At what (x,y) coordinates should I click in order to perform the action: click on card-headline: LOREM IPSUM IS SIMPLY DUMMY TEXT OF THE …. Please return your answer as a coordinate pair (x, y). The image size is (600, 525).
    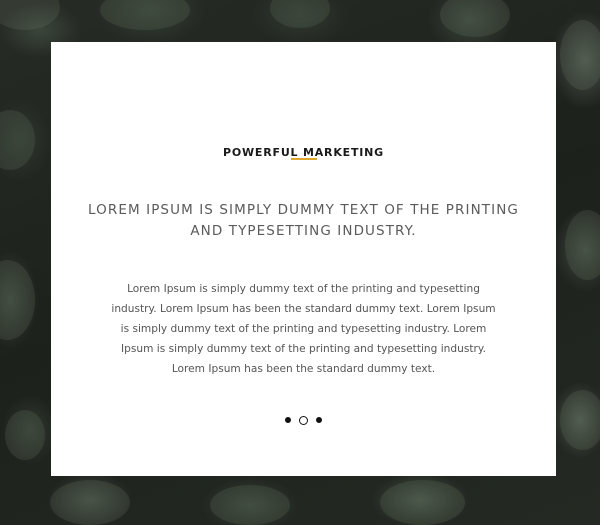
    Looking at the image, I should click on (303, 220).